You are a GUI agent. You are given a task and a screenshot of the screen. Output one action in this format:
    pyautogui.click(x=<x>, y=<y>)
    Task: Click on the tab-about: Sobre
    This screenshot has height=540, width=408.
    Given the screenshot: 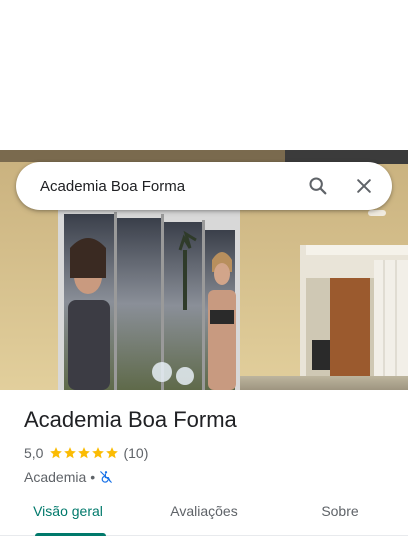 What is the action you would take?
    pyautogui.click(x=340, y=512)
    